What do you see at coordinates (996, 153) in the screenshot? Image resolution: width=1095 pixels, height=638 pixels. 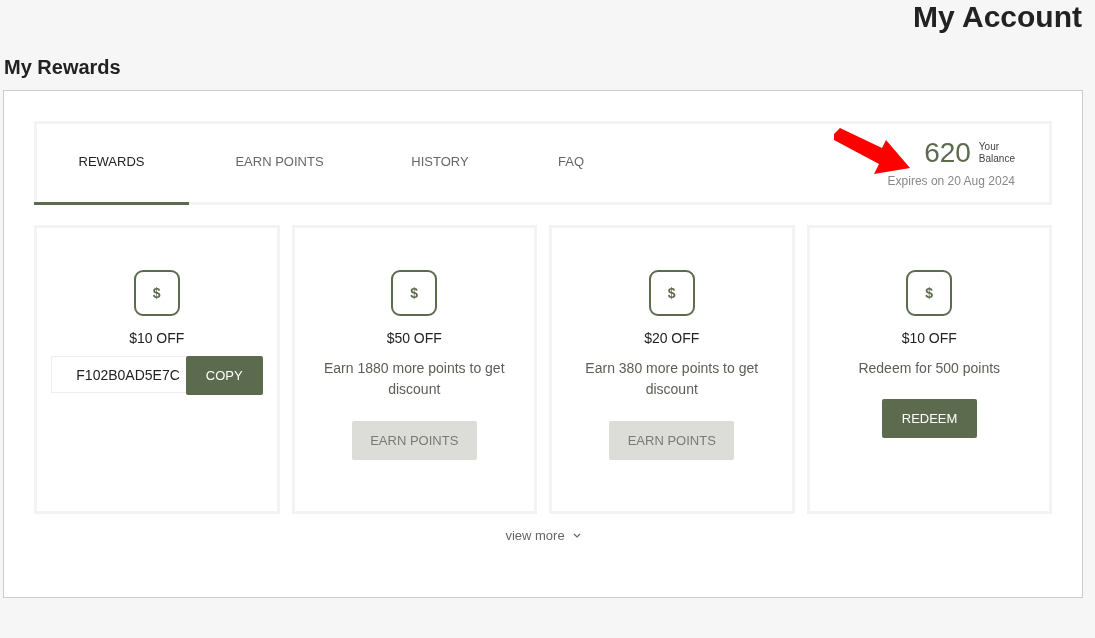 I see `balance-label: Your Balance` at bounding box center [996, 153].